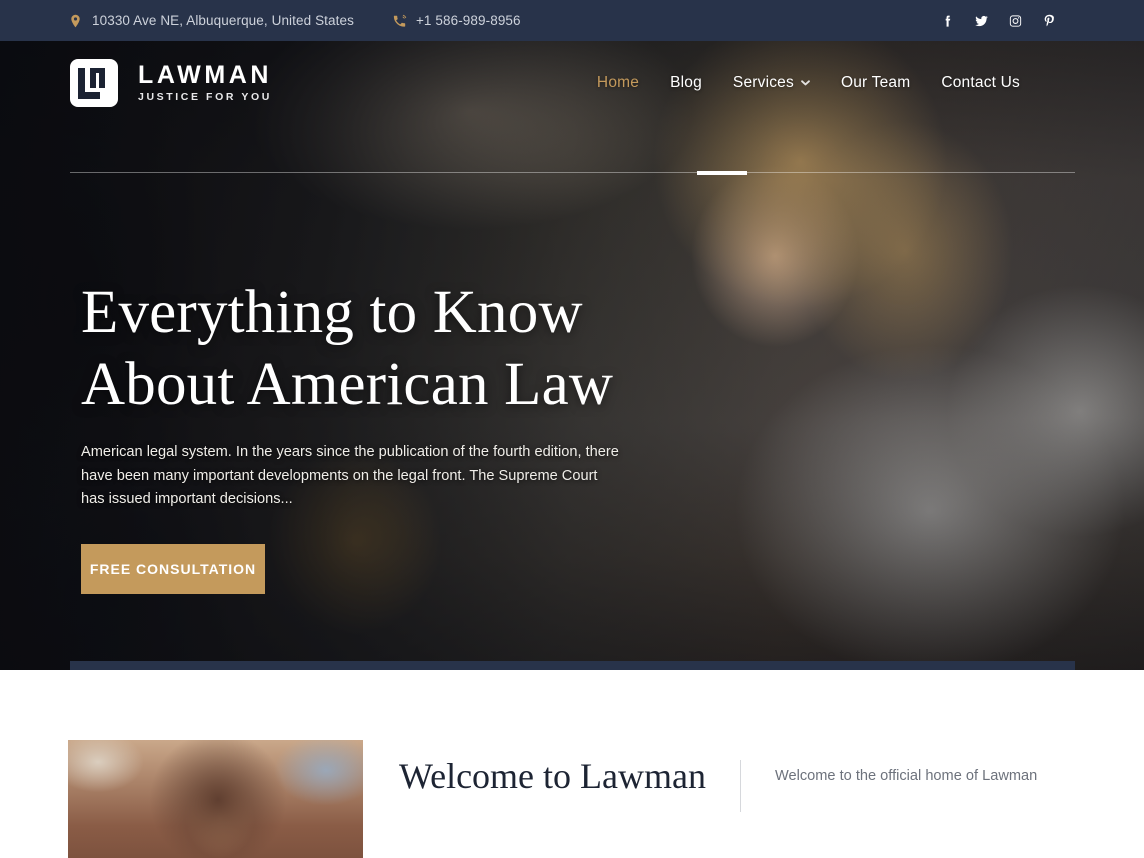 This screenshot has width=1144, height=858. What do you see at coordinates (907, 665) in the screenshot?
I see `quick-action-pay-now: PAY NOW Online Now` at bounding box center [907, 665].